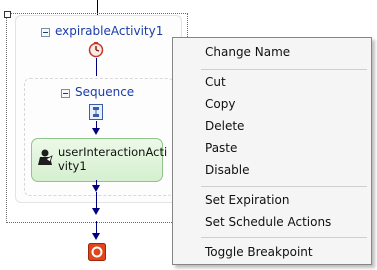 The image size is (377, 270). I want to click on menu-item-set-schedule-actions: Set Schedule Actions, so click(272, 222).